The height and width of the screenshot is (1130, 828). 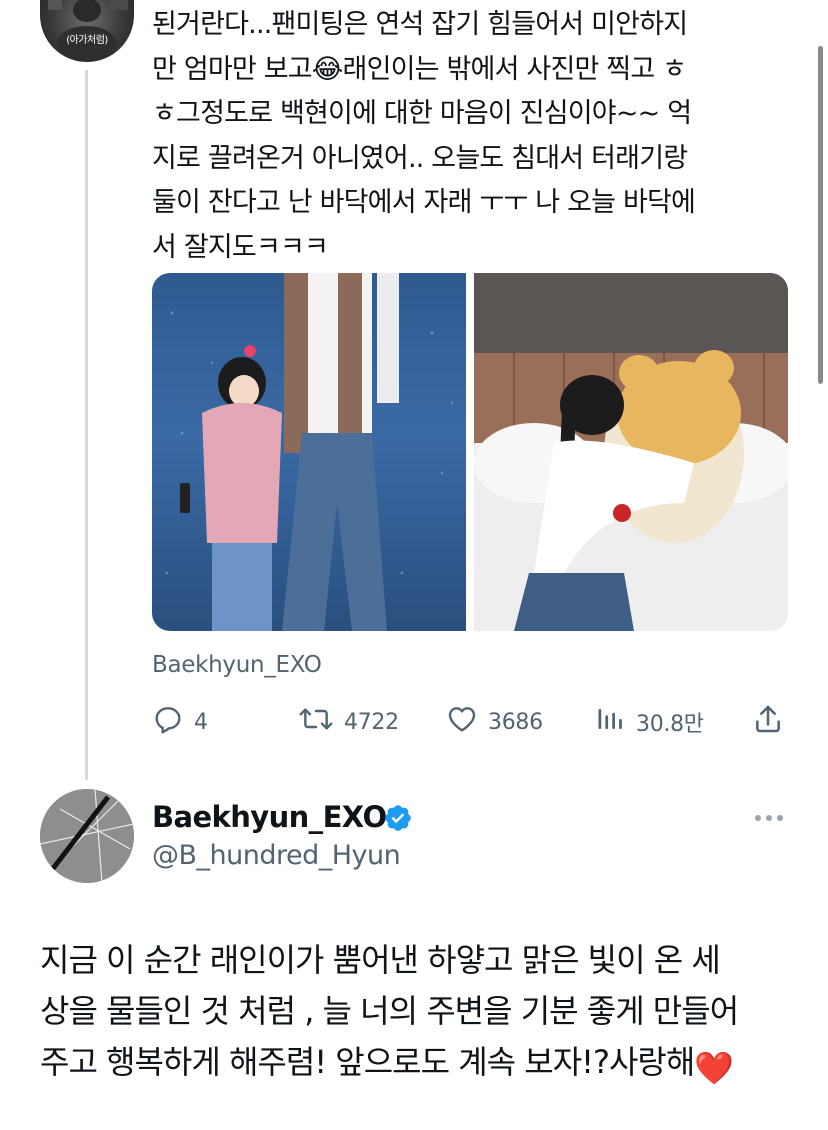 I want to click on share-icon, so click(x=768, y=722).